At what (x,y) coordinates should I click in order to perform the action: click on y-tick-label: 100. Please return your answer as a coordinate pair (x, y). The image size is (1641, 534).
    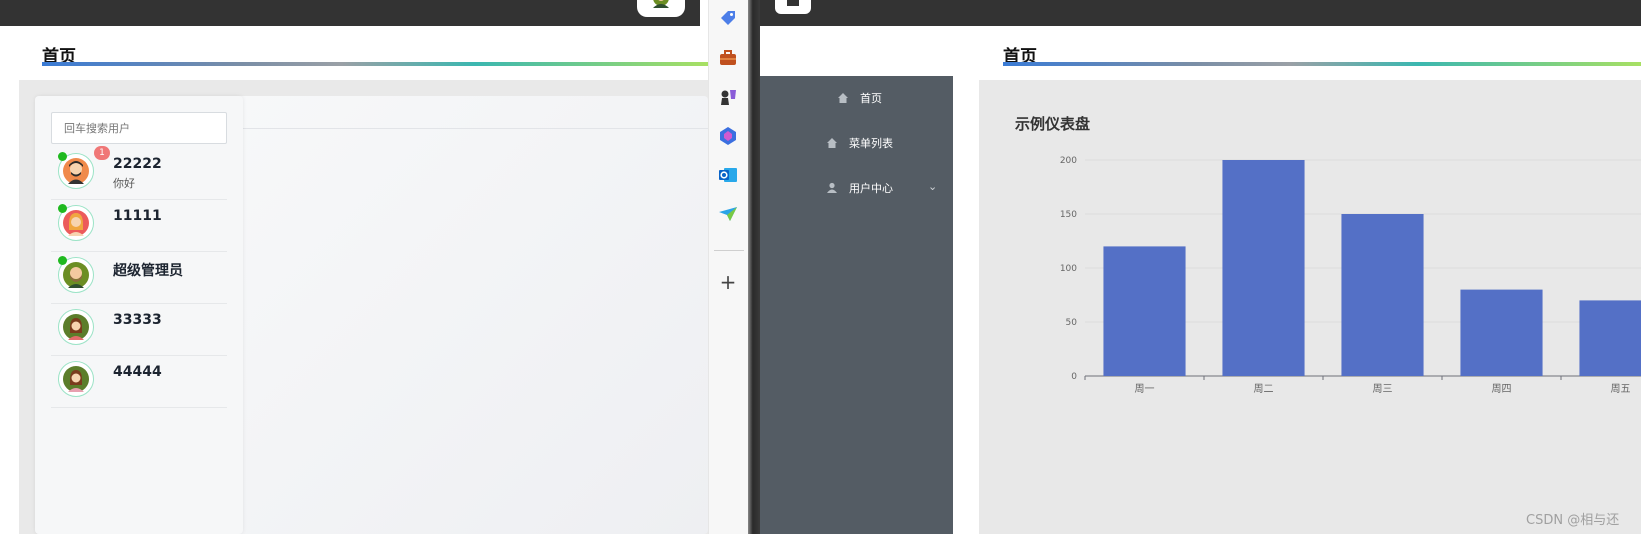
    Looking at the image, I should click on (1068, 269).